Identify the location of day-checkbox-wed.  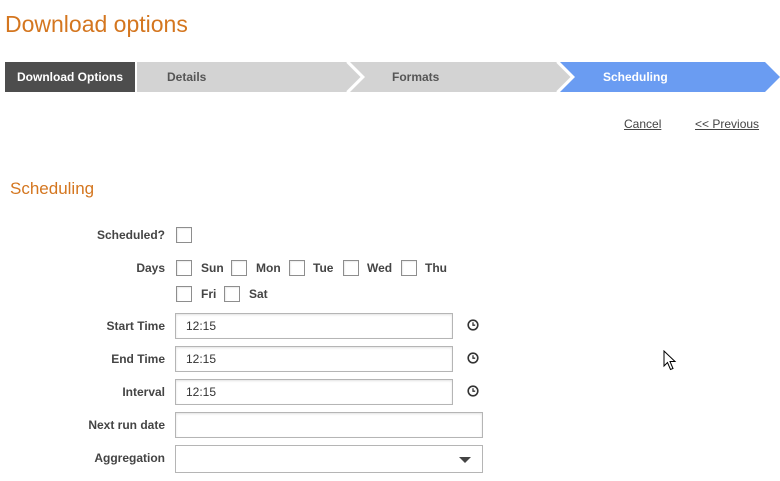
(351, 268).